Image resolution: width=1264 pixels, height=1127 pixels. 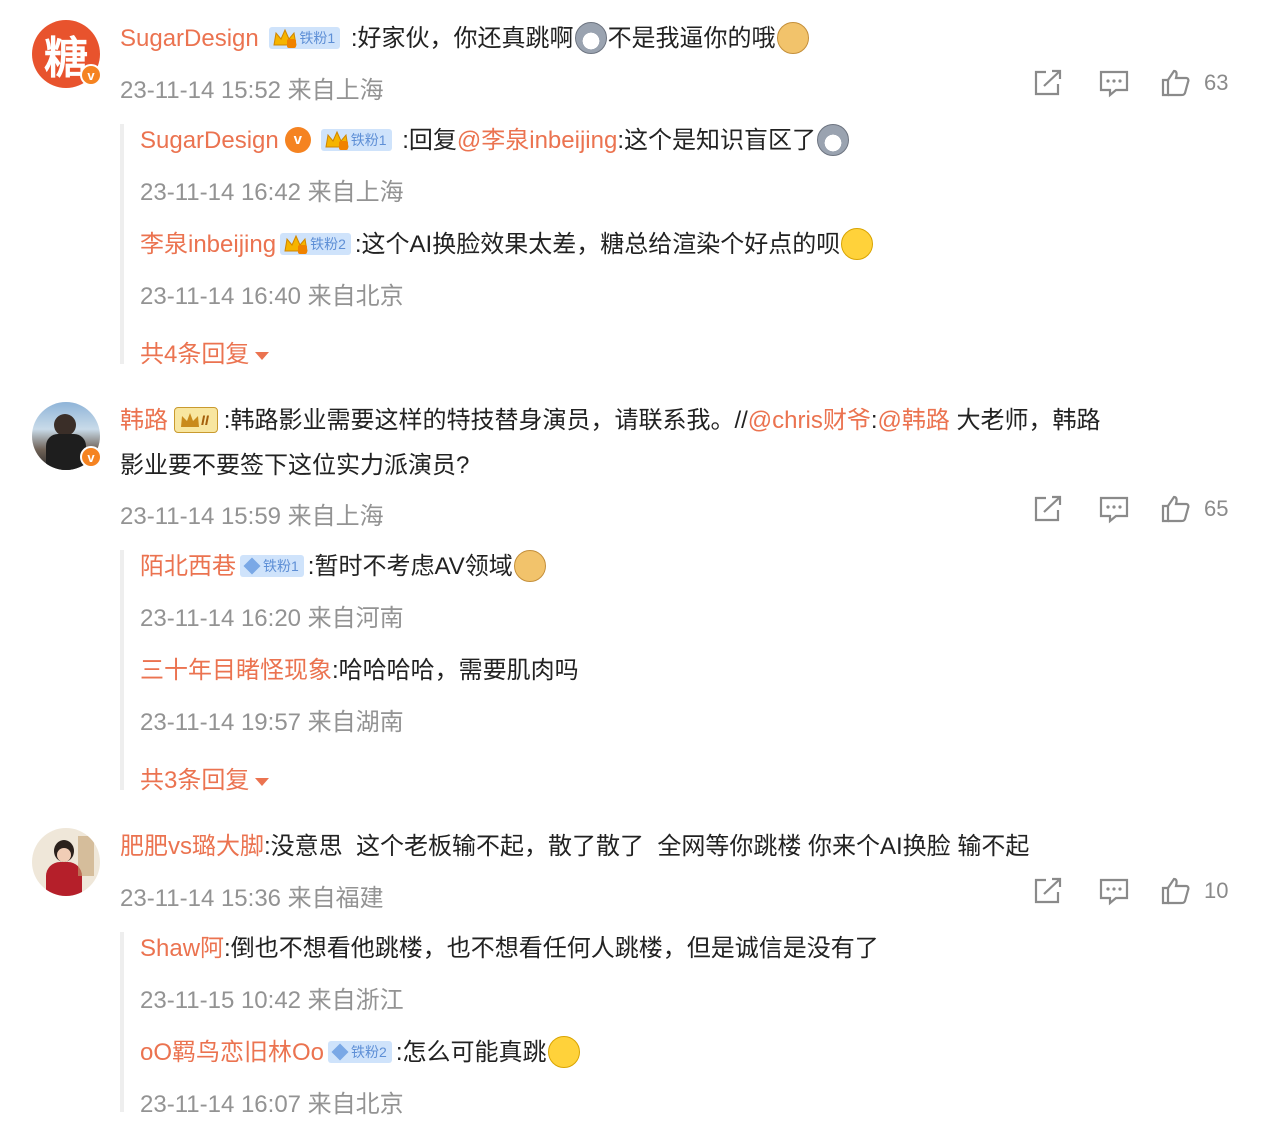 I want to click on comment-text: :没意思 这个老板输不起，散了散了 全网等你跳楼 你来个AI换脸 输不起, so click(x=647, y=846).